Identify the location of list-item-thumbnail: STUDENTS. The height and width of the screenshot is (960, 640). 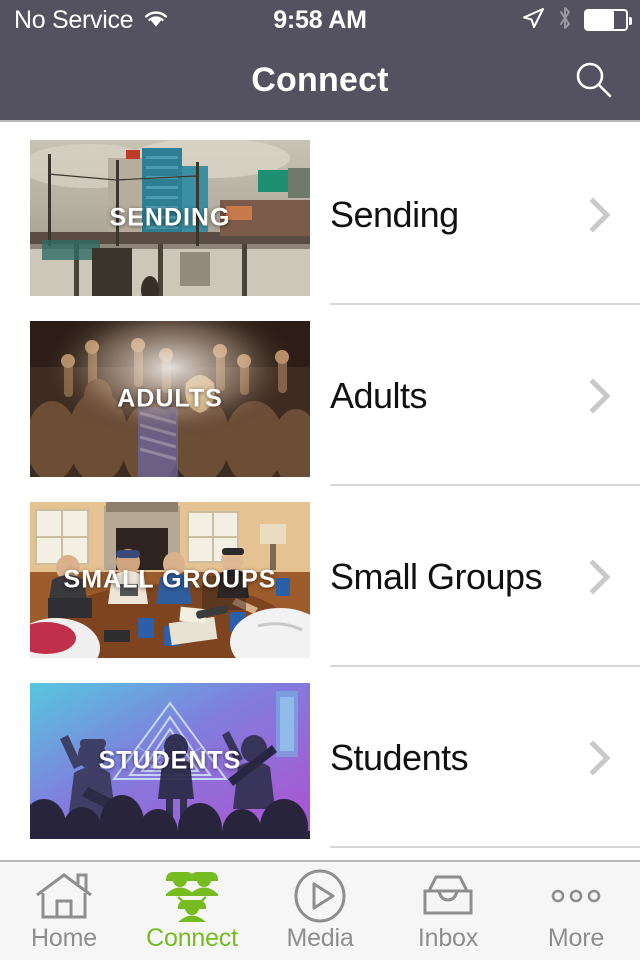
(170, 761).